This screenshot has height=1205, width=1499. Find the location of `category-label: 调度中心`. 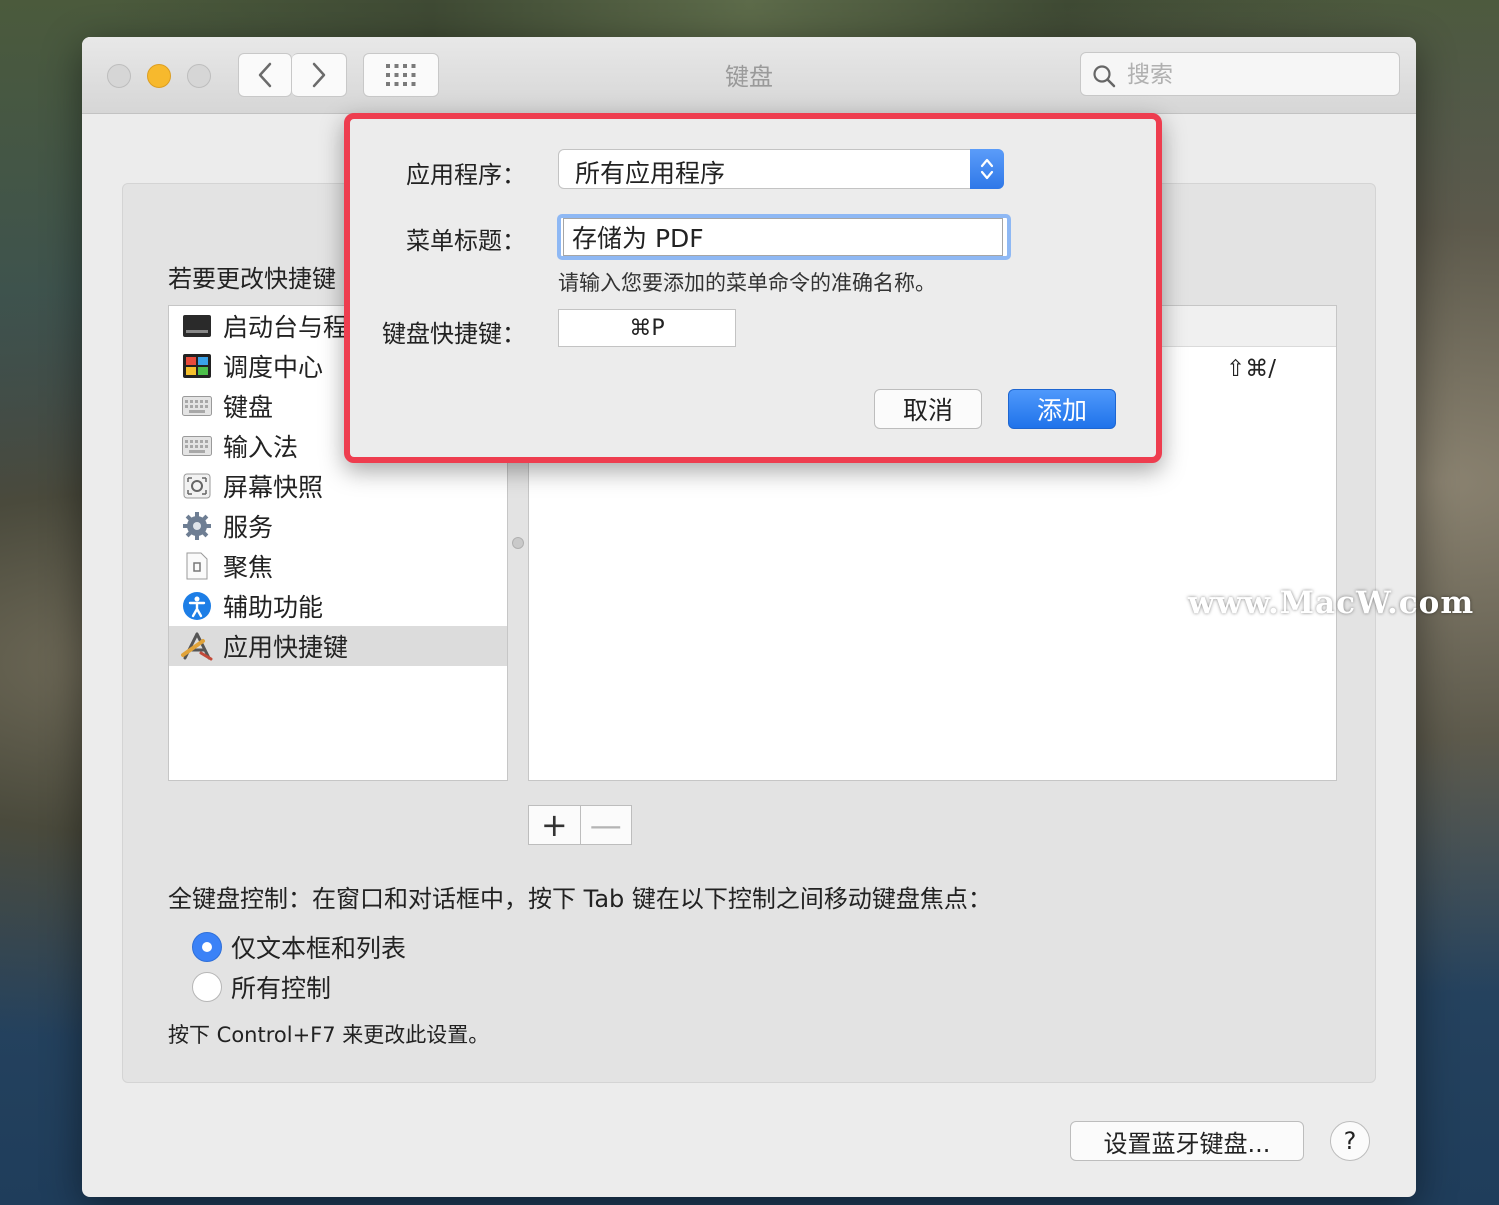

category-label: 调度中心 is located at coordinates (273, 367).